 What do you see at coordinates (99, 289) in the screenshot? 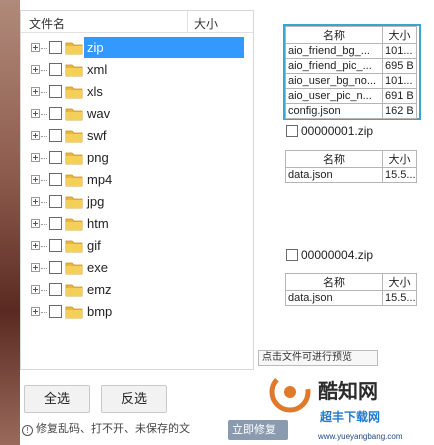
I see `row-label: emz` at bounding box center [99, 289].